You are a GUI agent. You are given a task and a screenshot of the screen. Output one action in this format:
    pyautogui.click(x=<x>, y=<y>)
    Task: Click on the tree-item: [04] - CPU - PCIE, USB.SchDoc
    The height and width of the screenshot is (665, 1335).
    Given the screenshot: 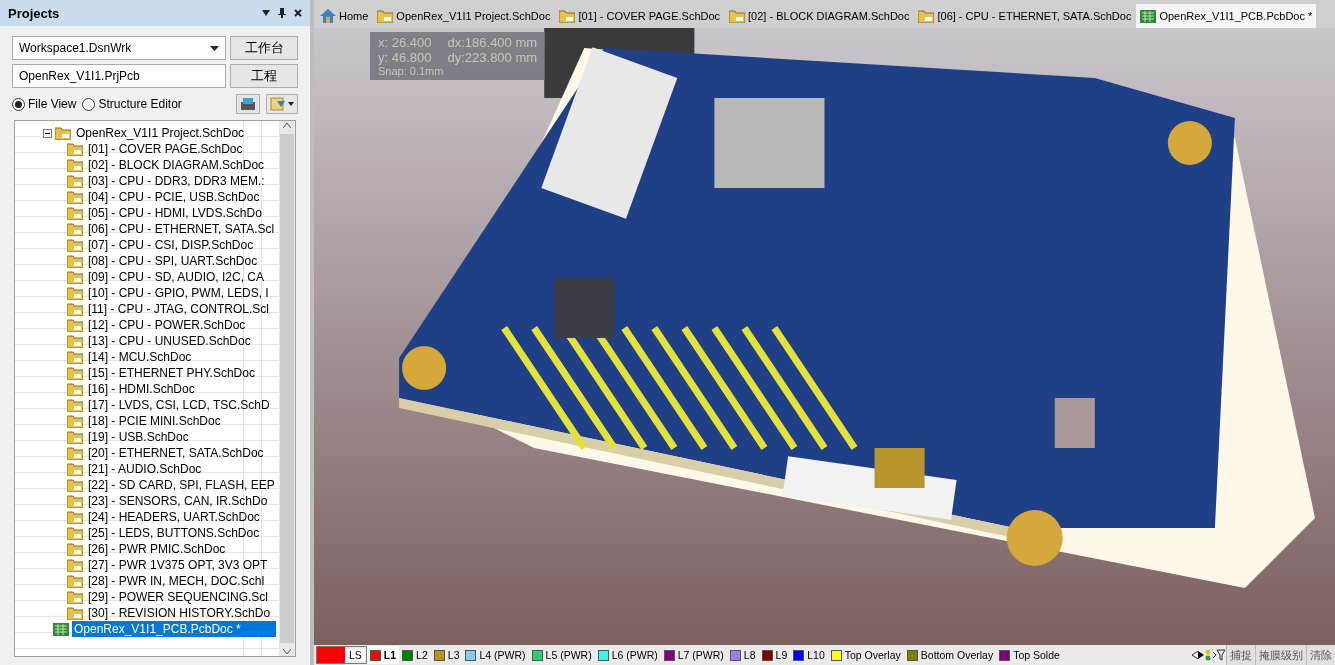 What is the action you would take?
    pyautogui.click(x=174, y=197)
    